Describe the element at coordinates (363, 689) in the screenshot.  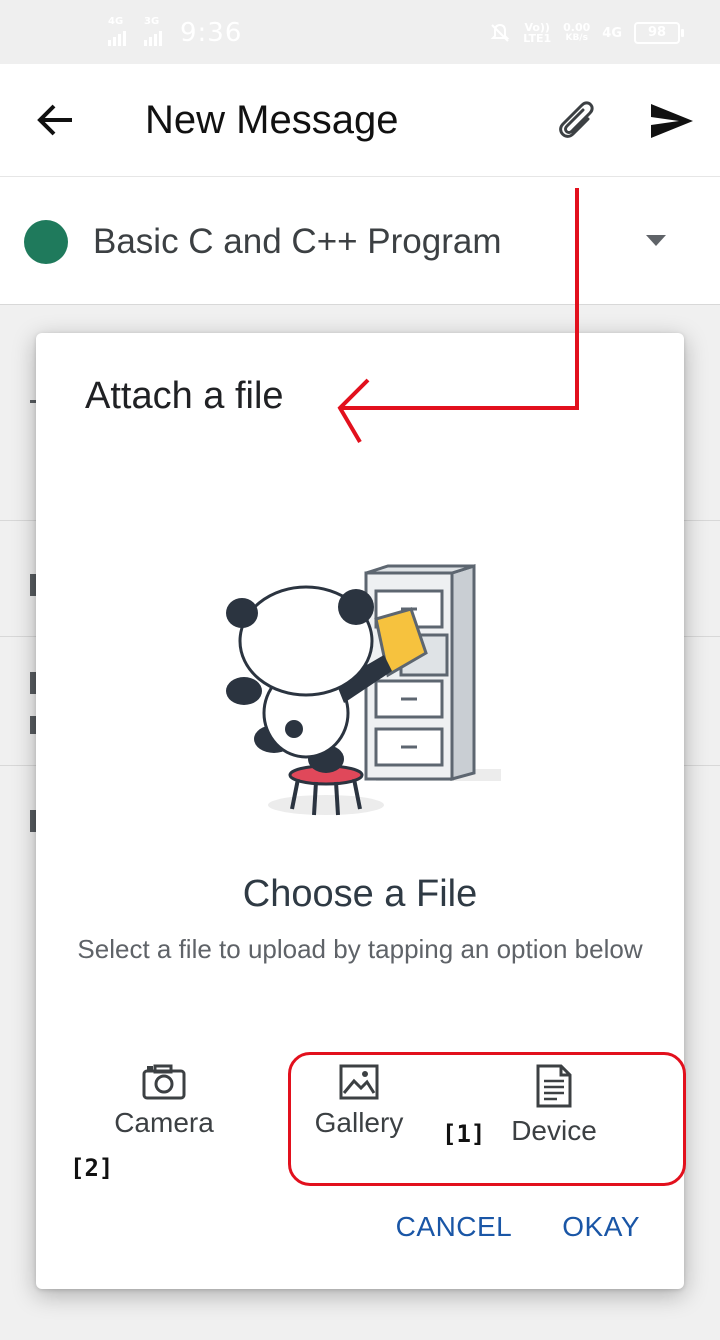
I see `panda-filing-cabinet-illustration` at that location.